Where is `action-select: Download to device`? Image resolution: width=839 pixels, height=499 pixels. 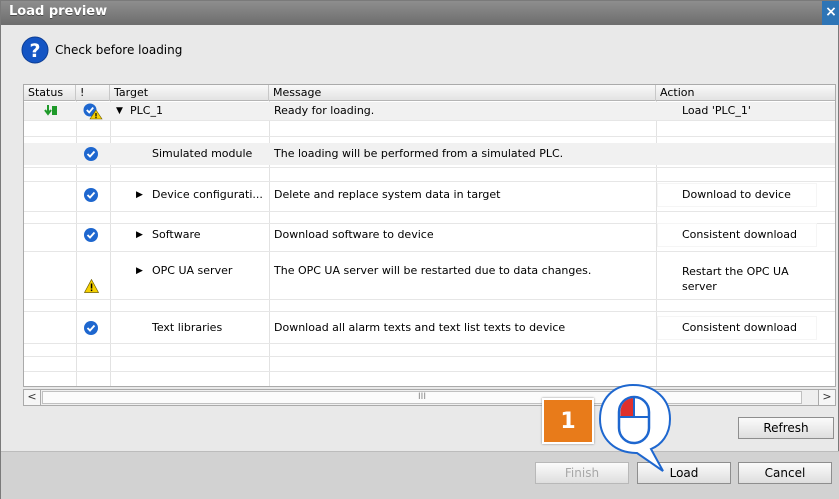
action-select: Download to device is located at coordinates (737, 195).